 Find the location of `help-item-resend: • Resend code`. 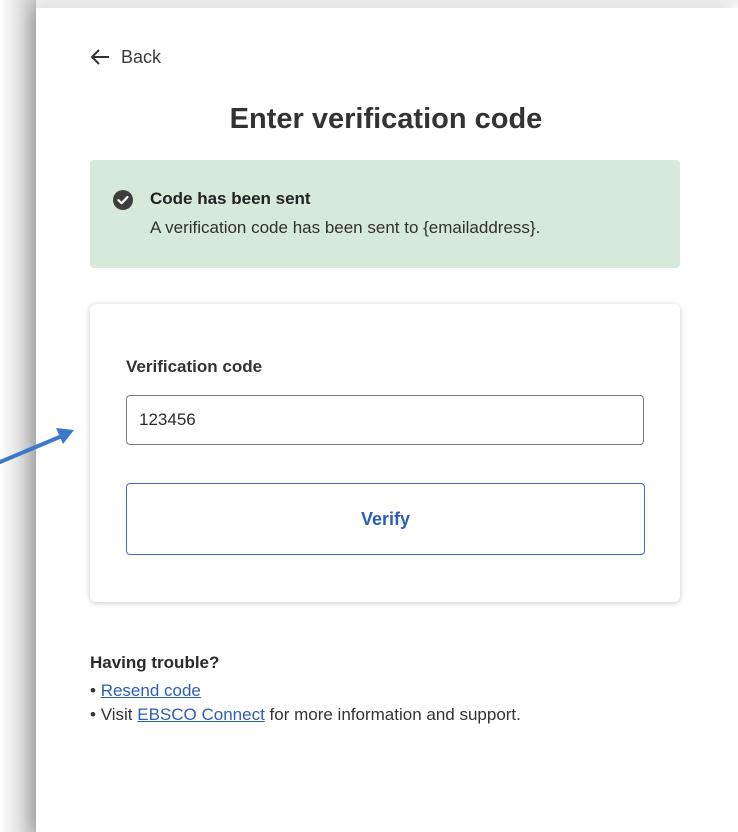

help-item-resend: • Resend code is located at coordinates (390, 691).